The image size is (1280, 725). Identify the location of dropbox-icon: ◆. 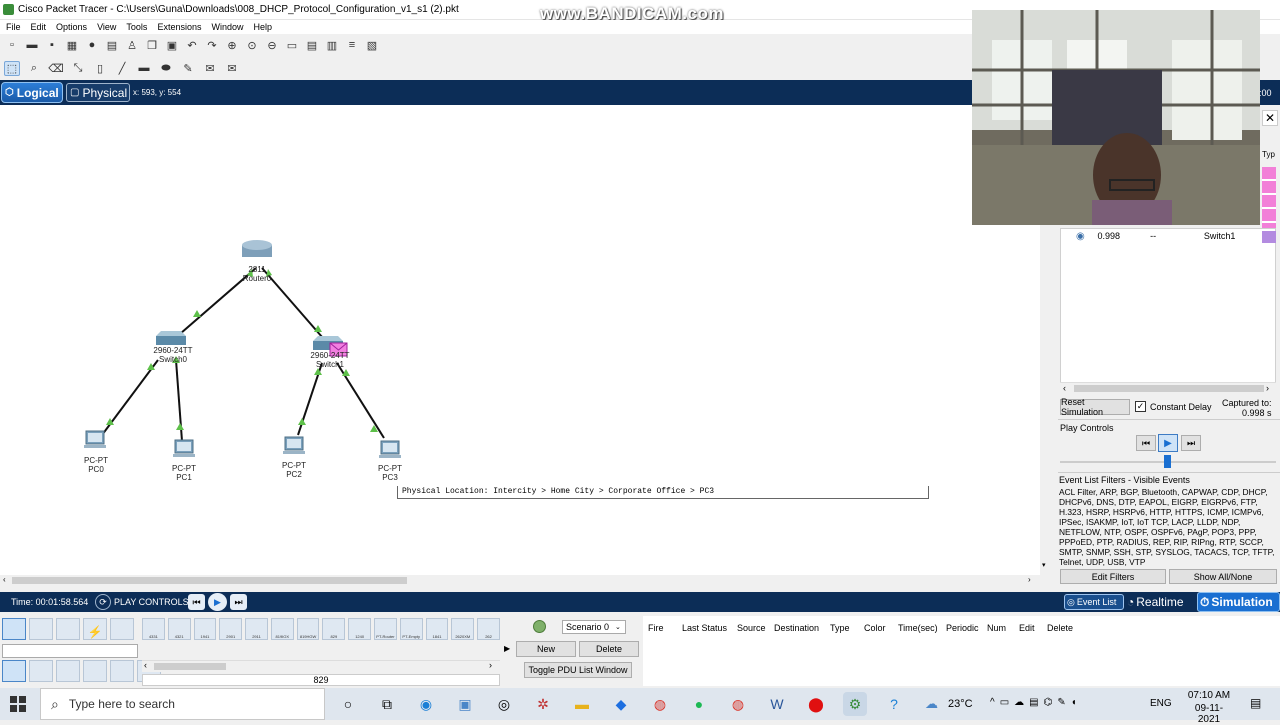
(621, 704).